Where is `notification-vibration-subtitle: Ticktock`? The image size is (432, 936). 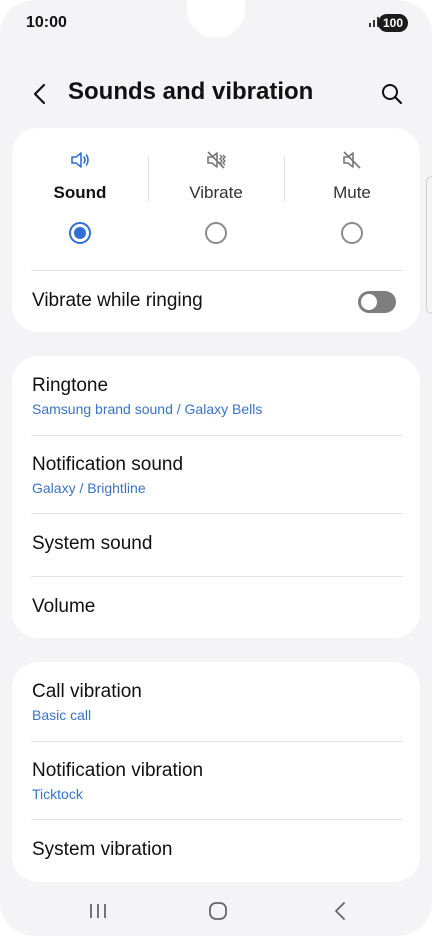 notification-vibration-subtitle: Ticktock is located at coordinates (57, 794).